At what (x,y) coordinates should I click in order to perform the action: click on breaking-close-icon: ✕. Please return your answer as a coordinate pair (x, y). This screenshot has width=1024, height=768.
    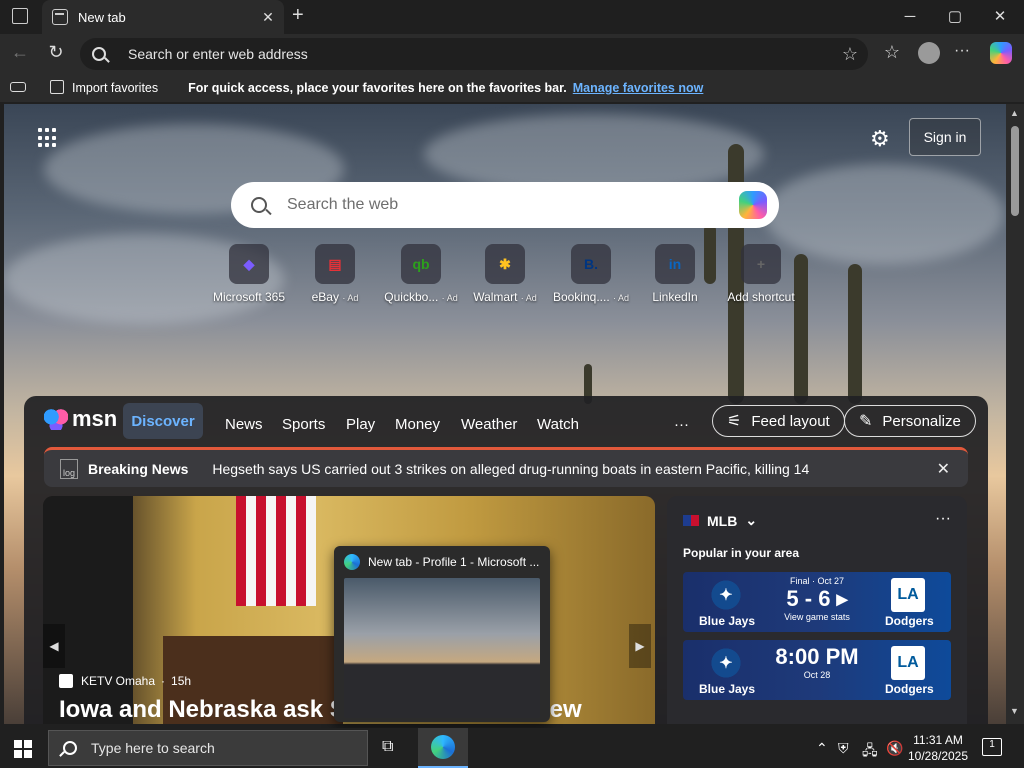
    Looking at the image, I should click on (943, 469).